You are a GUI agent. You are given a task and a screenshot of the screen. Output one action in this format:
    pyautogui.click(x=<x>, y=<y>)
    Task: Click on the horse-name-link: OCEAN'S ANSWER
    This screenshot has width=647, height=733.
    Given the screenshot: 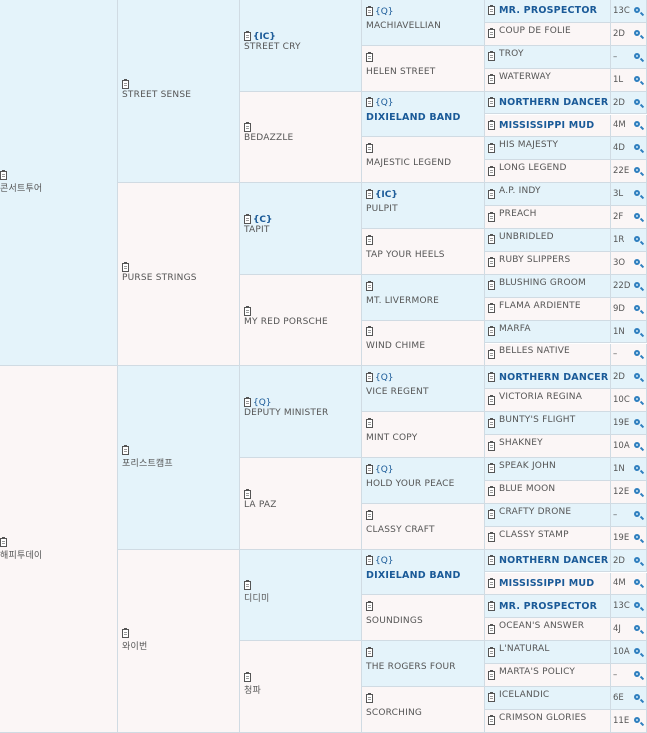 What is the action you would take?
    pyautogui.click(x=541, y=626)
    